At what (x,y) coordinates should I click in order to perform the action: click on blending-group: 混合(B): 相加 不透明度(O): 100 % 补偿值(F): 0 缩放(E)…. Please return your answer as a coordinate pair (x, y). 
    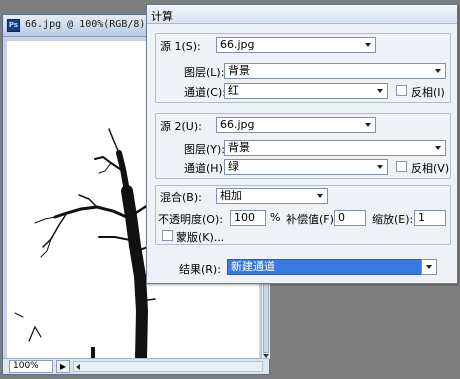
    Looking at the image, I should click on (303, 215).